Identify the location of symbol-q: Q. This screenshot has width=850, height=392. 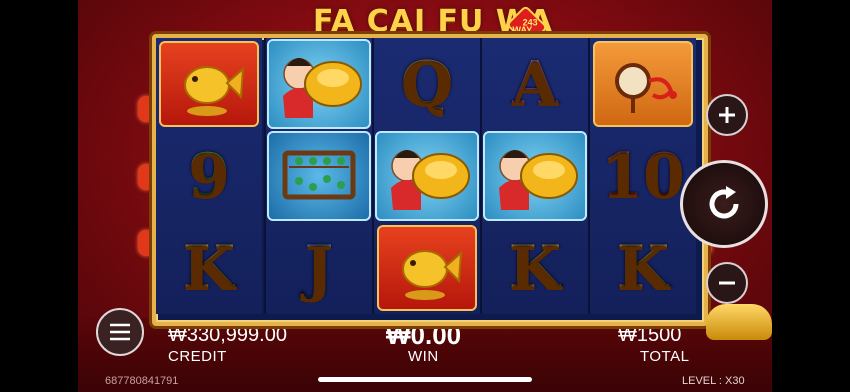
(427, 84).